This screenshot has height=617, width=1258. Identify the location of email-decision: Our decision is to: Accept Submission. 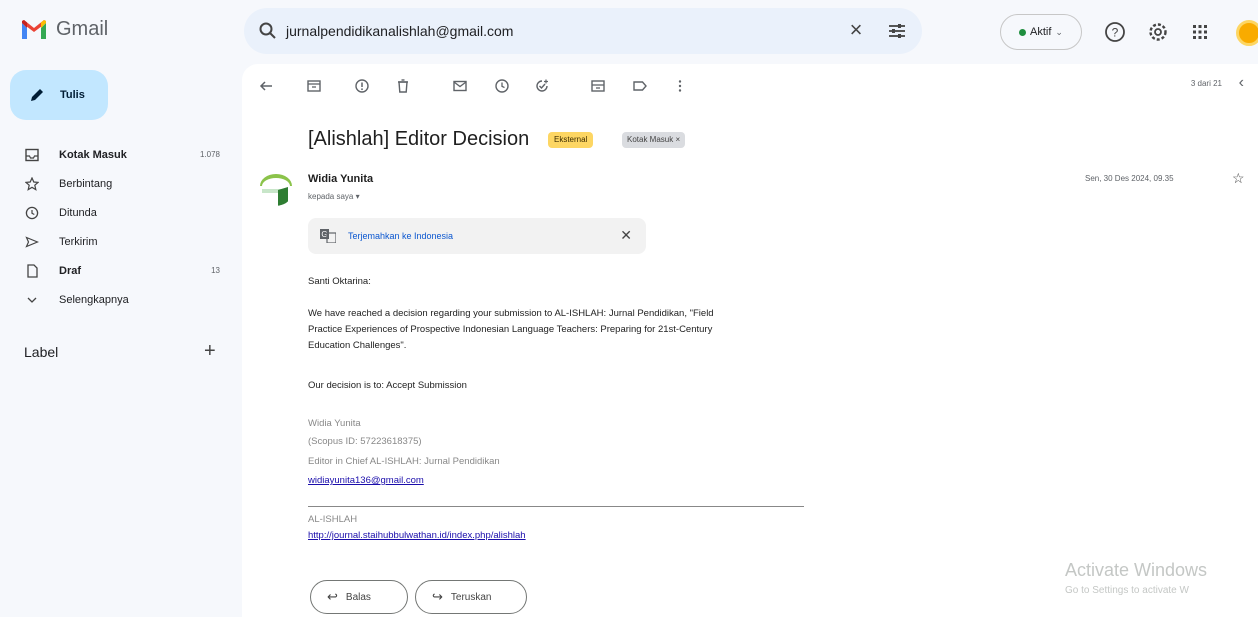
(387, 385).